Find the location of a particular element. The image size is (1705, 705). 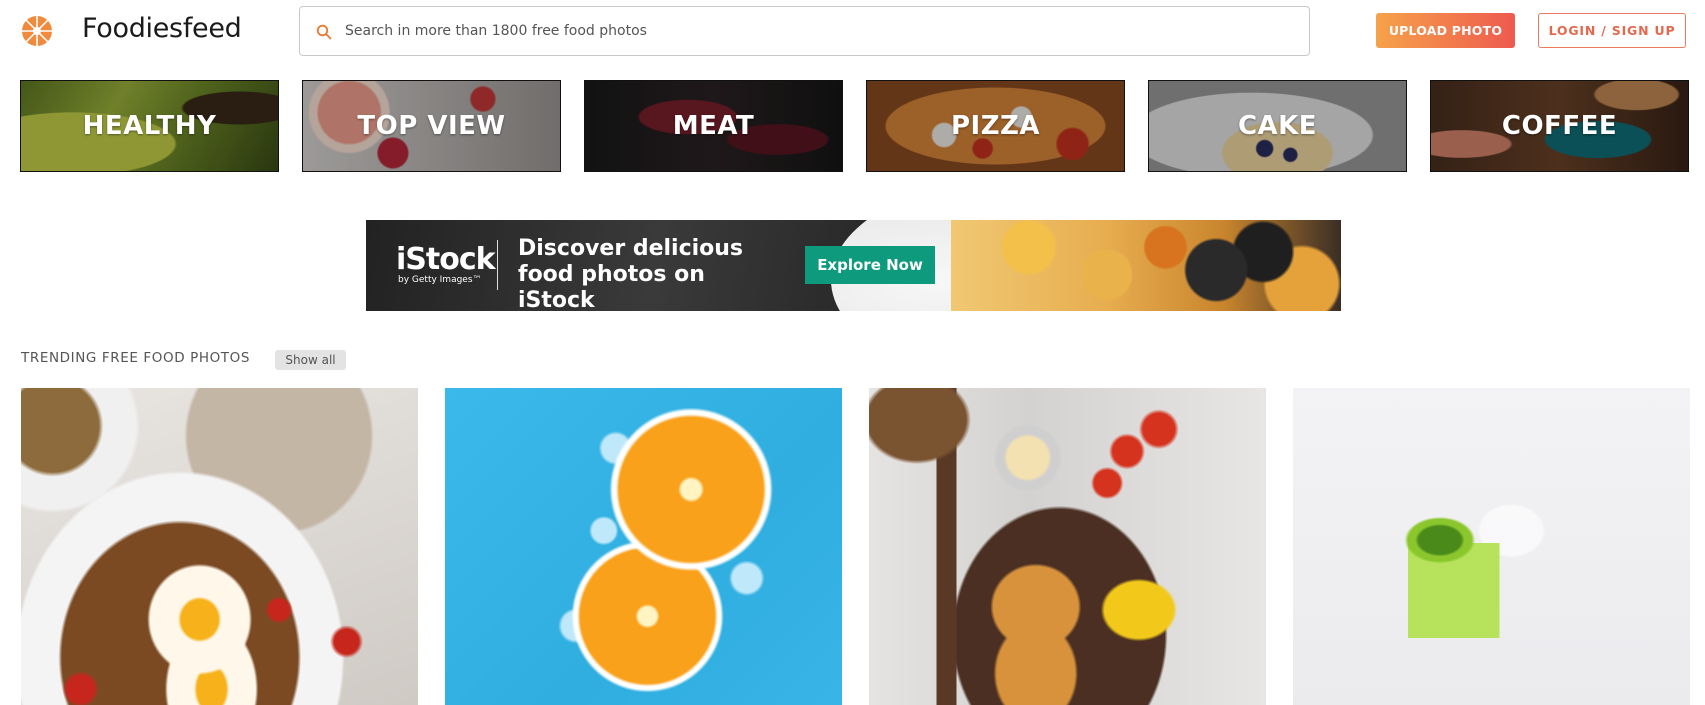

category-pizza: PIZZA is located at coordinates (995, 126).